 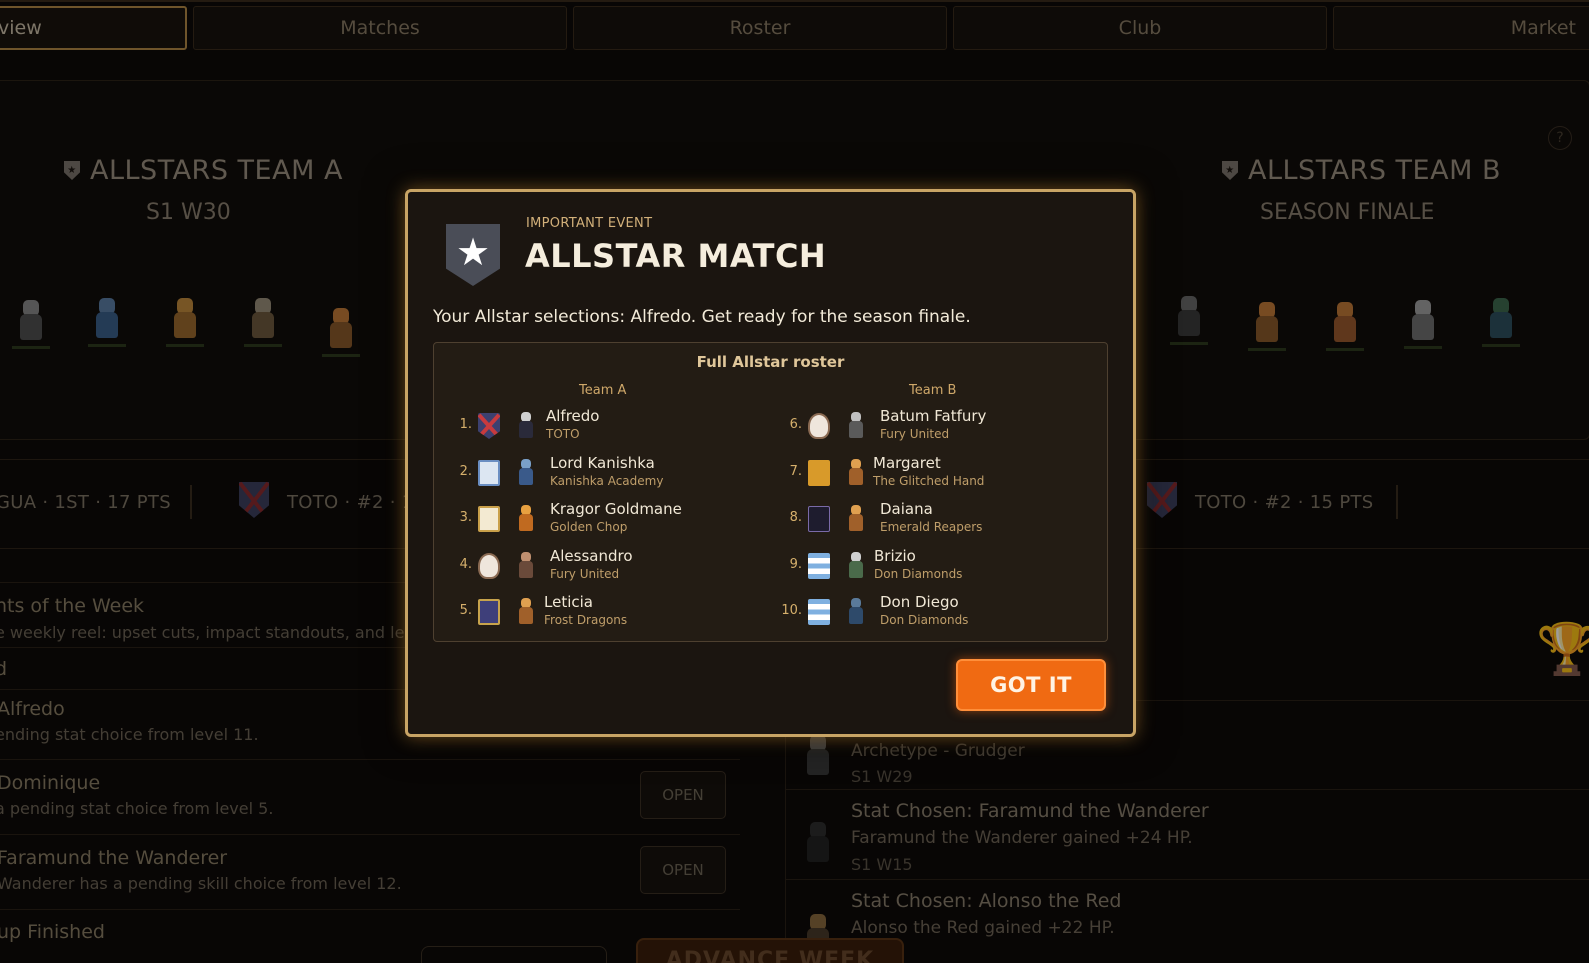 What do you see at coordinates (795, 424) in the screenshot?
I see `roster-number: 6.` at bounding box center [795, 424].